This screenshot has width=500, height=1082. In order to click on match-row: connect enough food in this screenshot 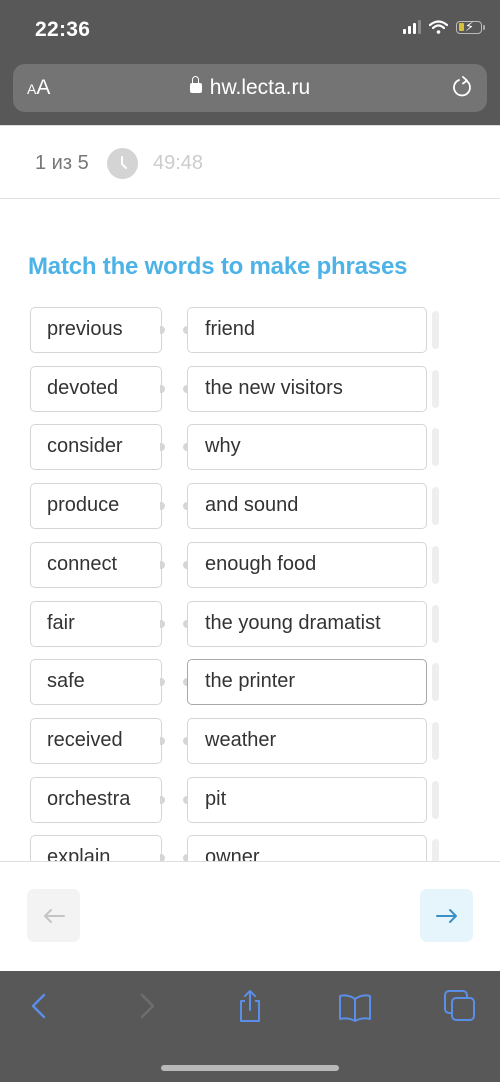, I will do `click(250, 564)`.